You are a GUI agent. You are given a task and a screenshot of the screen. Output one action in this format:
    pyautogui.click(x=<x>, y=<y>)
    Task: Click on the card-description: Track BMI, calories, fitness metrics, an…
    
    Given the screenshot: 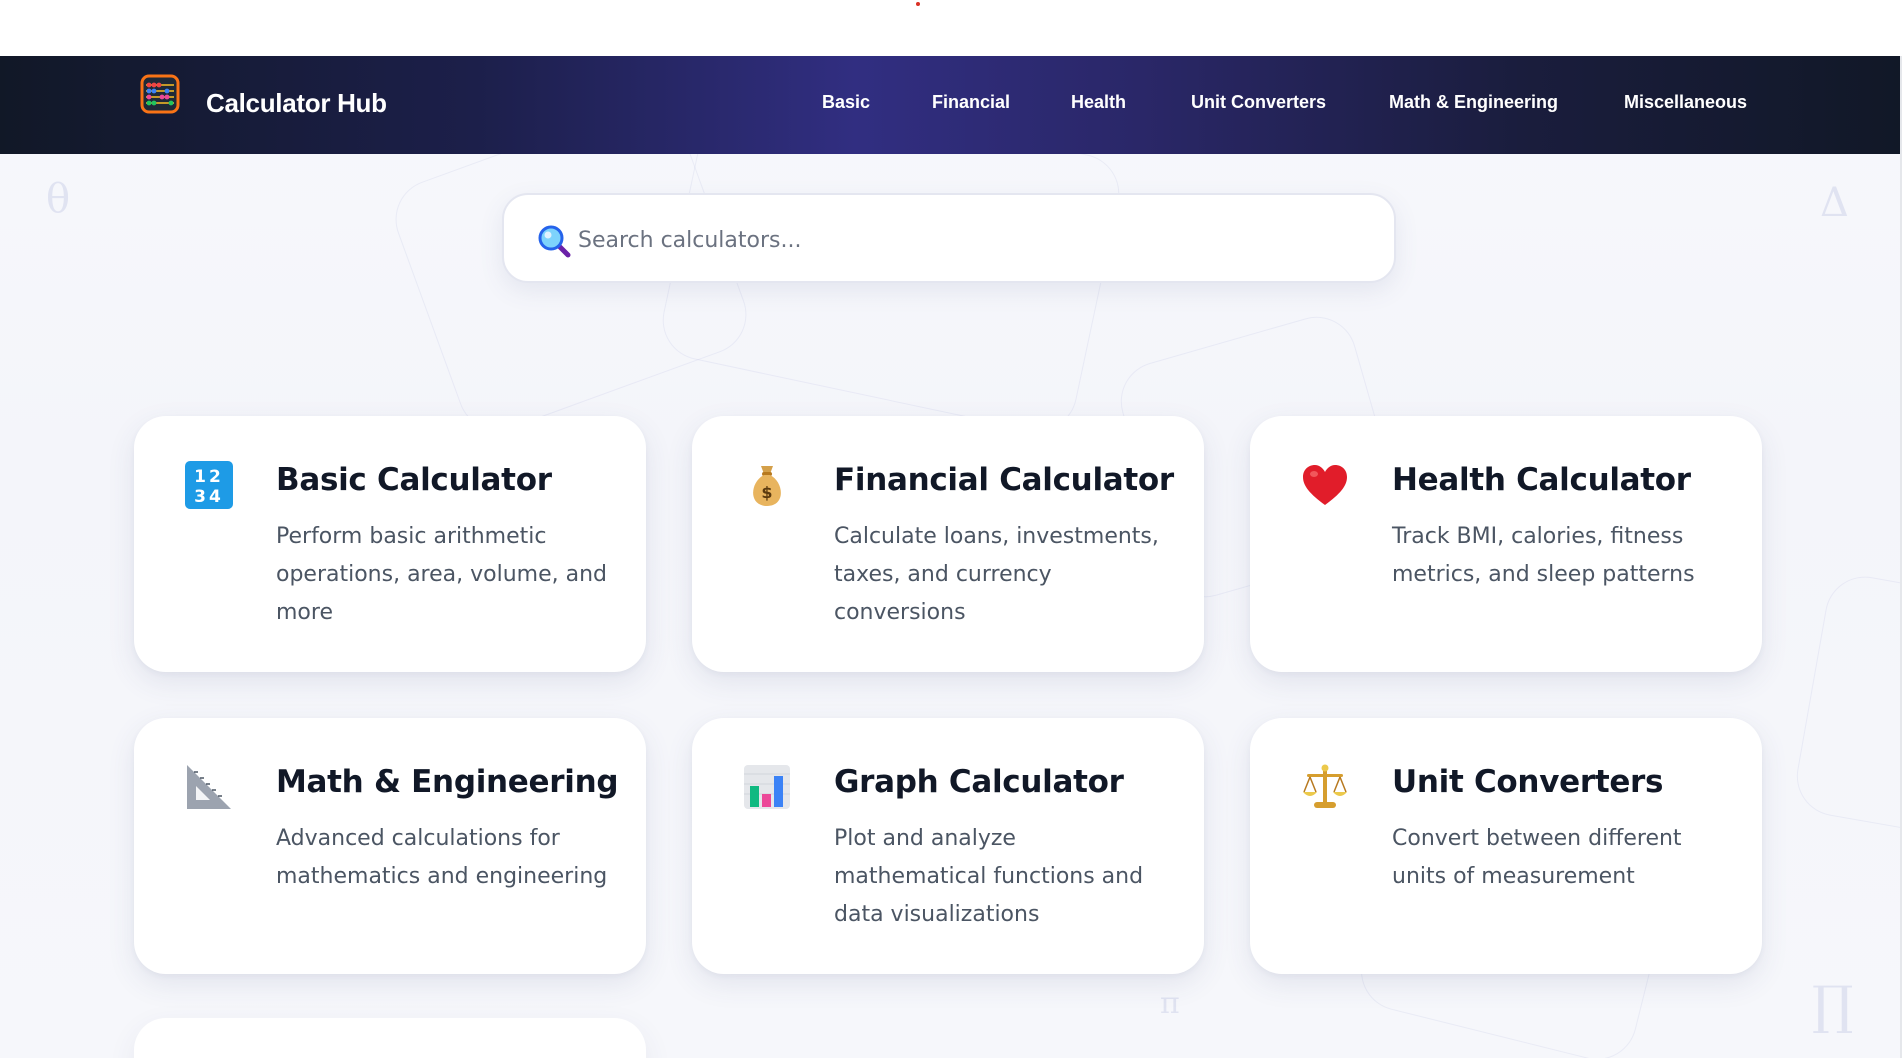 What is the action you would take?
    pyautogui.click(x=1543, y=555)
    